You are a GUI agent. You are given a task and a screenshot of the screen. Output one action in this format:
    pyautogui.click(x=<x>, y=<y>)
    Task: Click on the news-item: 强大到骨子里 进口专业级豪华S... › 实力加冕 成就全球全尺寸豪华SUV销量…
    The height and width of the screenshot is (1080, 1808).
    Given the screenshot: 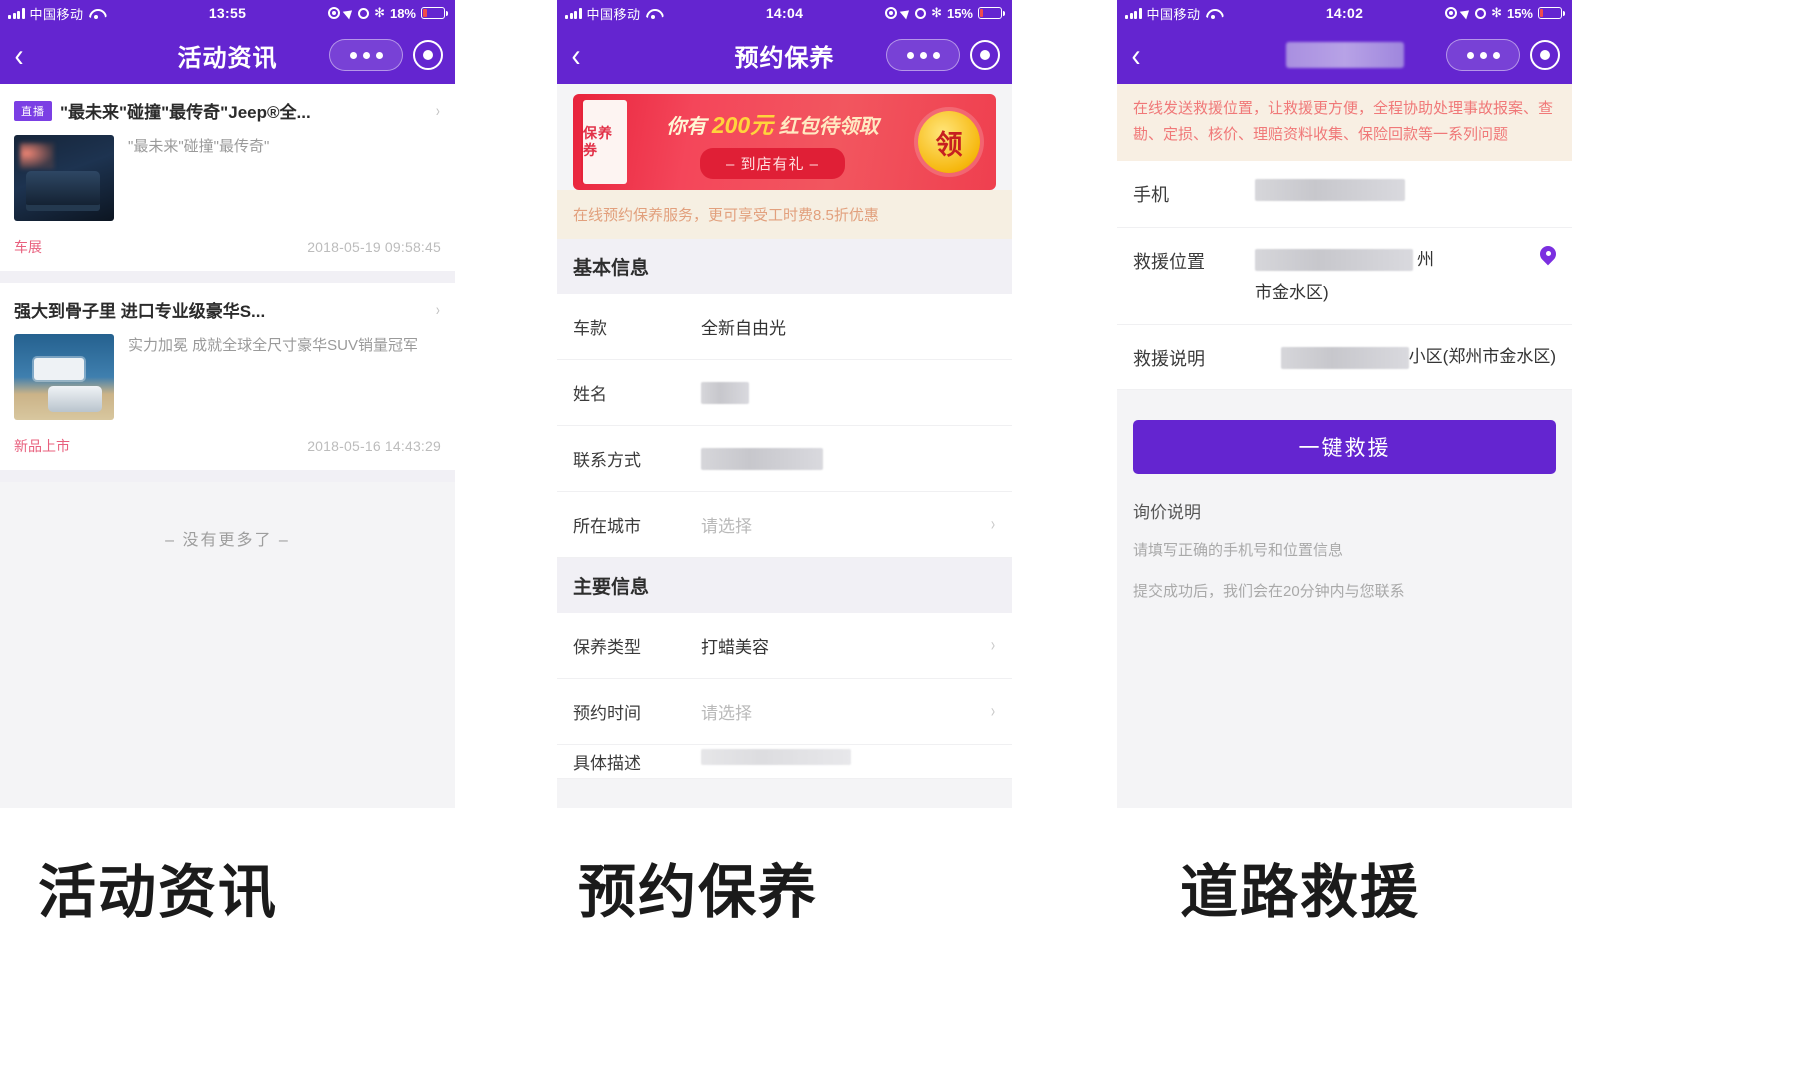 What is the action you would take?
    pyautogui.click(x=227, y=376)
    